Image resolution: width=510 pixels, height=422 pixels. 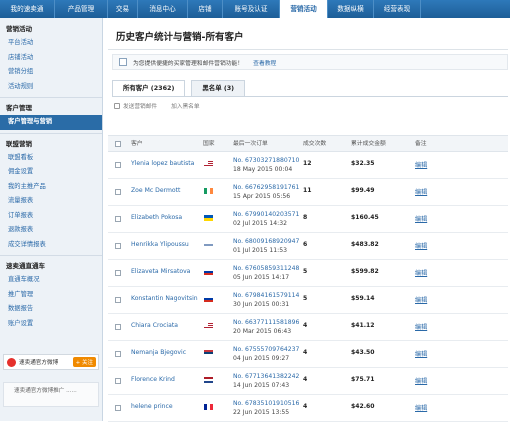 I want to click on customer-name: Elizabeth Pokosa, so click(x=156, y=217).